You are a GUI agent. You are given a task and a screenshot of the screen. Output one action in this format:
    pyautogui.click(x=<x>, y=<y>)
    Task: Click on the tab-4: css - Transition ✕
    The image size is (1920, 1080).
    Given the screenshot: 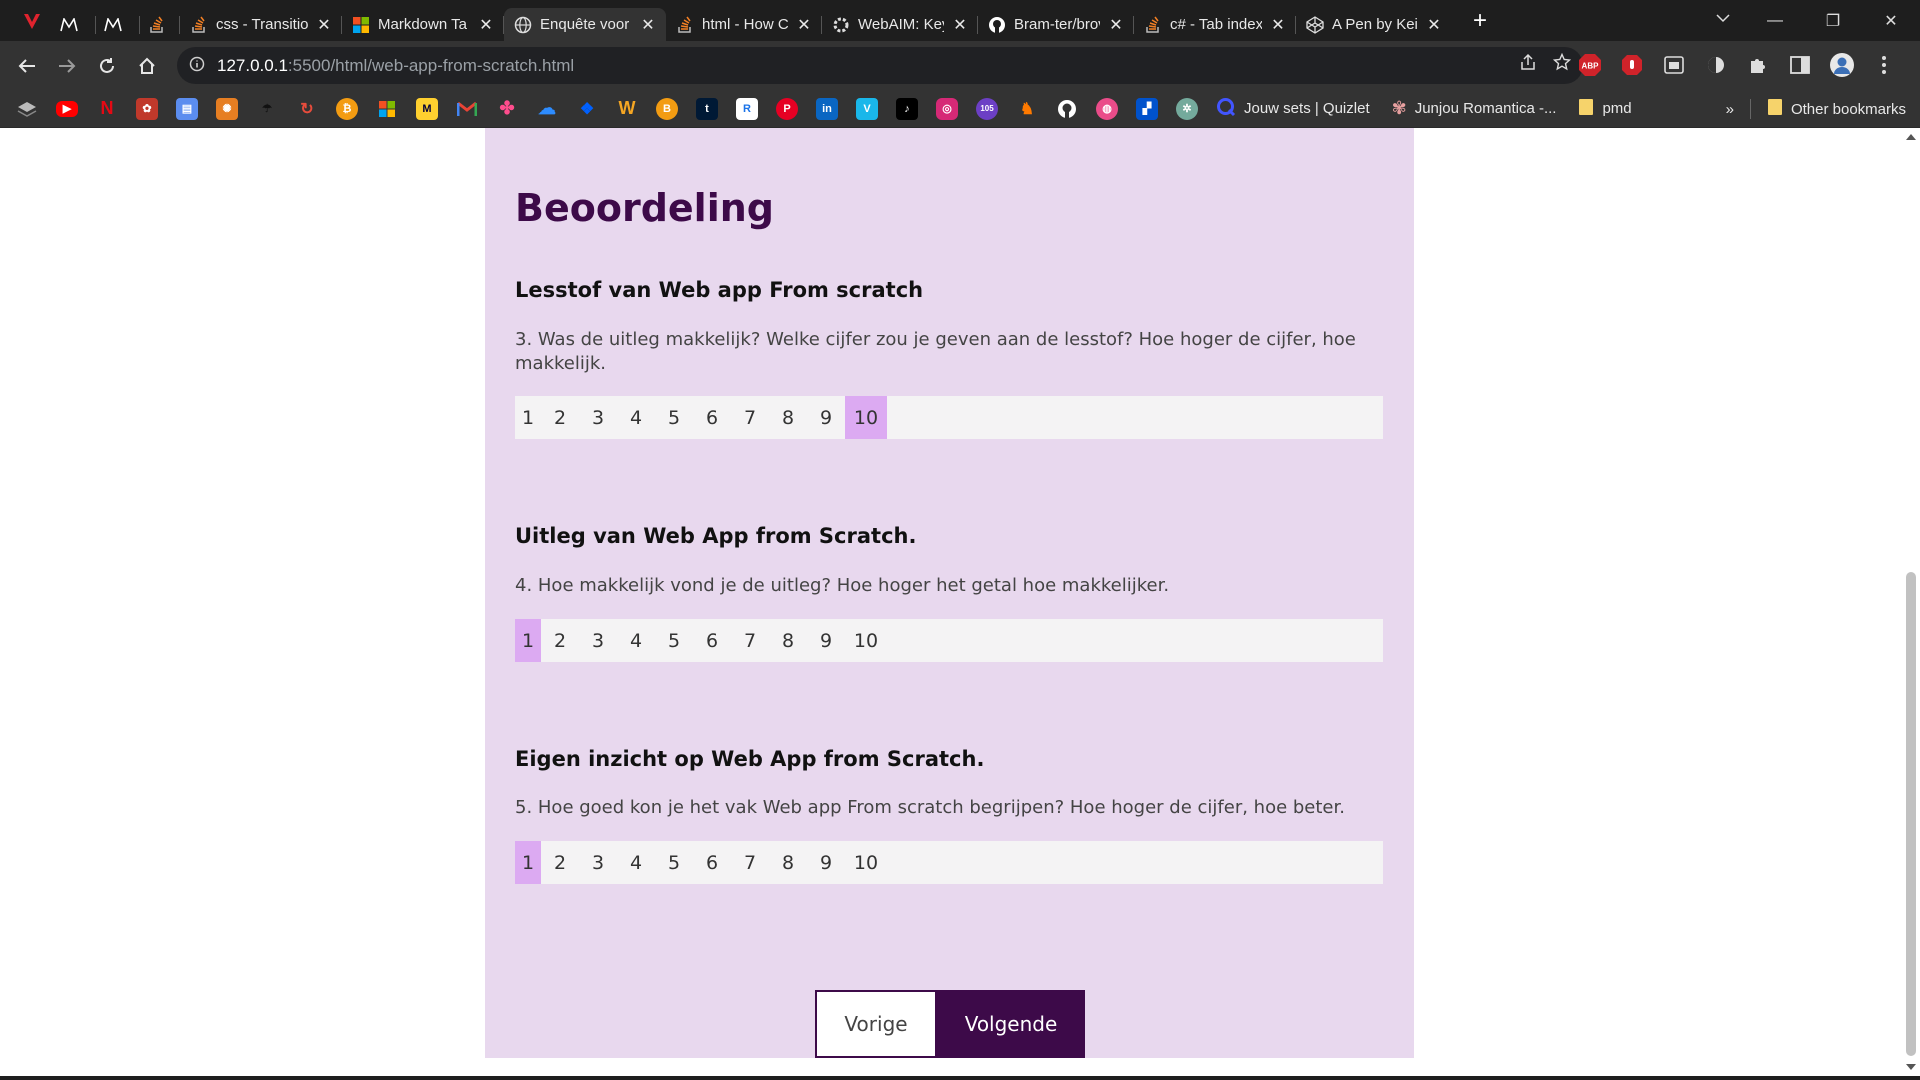 What is the action you would take?
    pyautogui.click(x=261, y=24)
    